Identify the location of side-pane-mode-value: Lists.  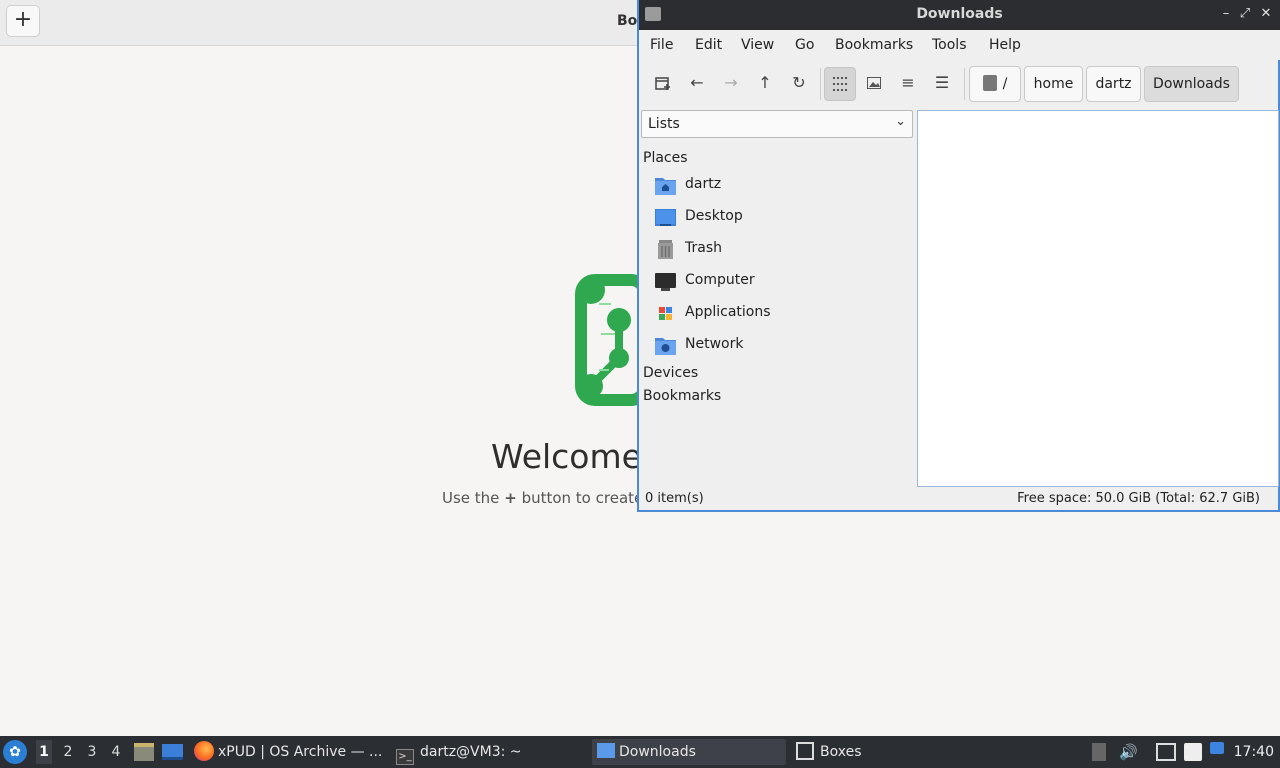
(664, 124).